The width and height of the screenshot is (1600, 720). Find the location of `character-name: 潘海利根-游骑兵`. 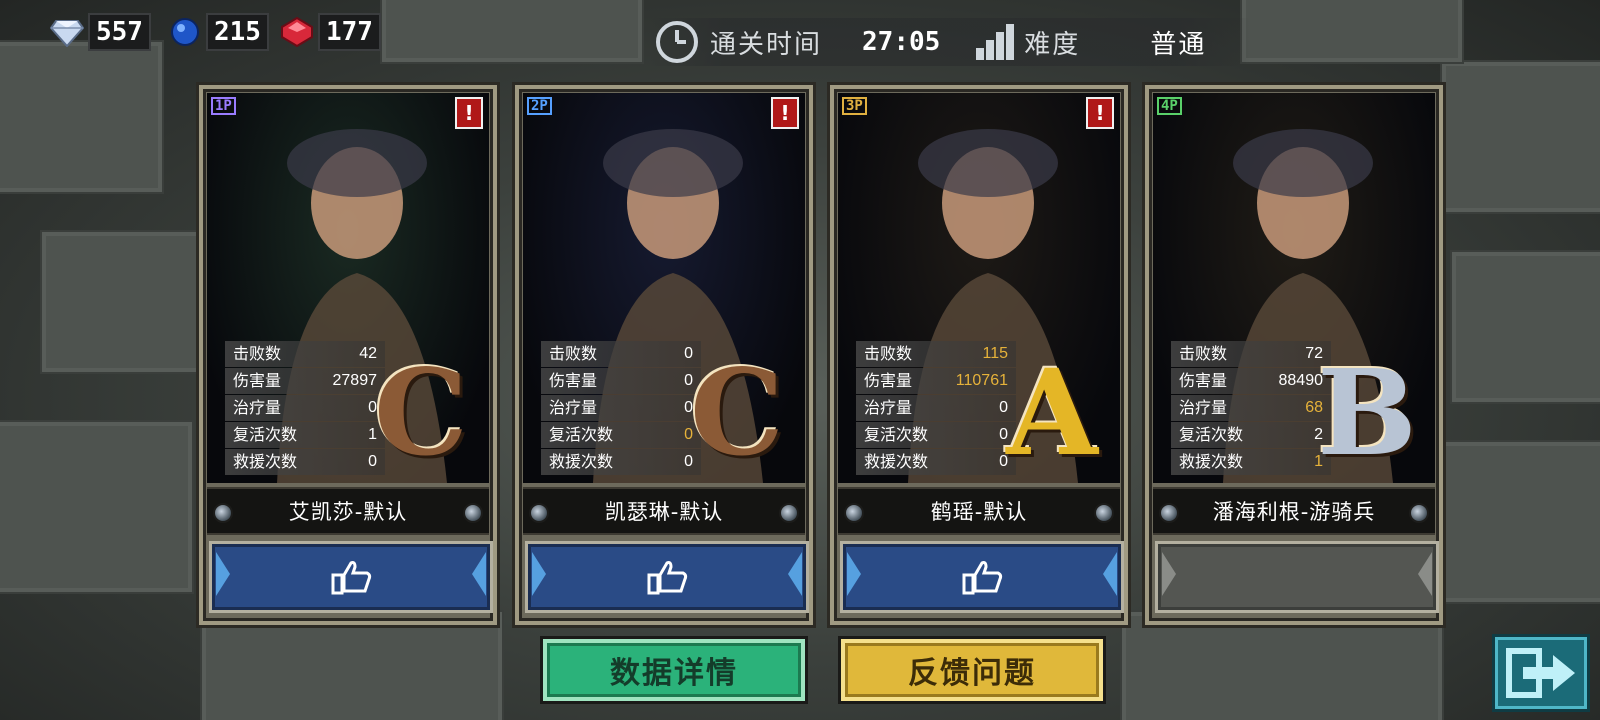

character-name: 潘海利根-游骑兵 is located at coordinates (1294, 512).